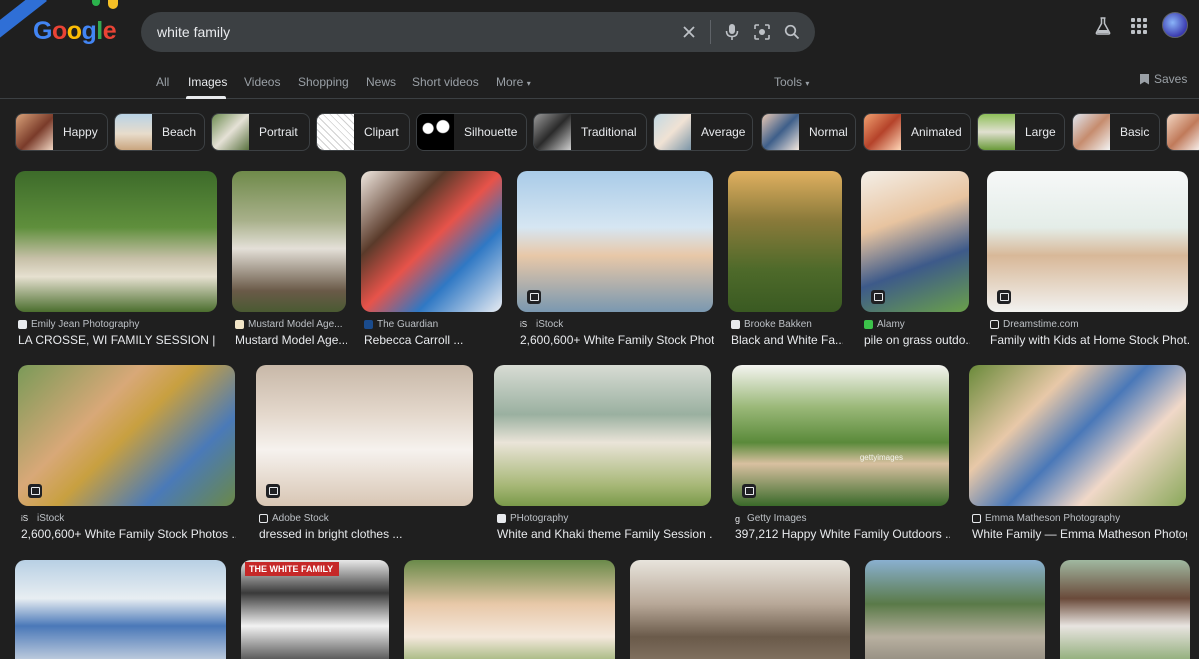 This screenshot has height=659, width=1199. Describe the element at coordinates (61, 132) in the screenshot. I see `chip-happy: Happy` at that location.